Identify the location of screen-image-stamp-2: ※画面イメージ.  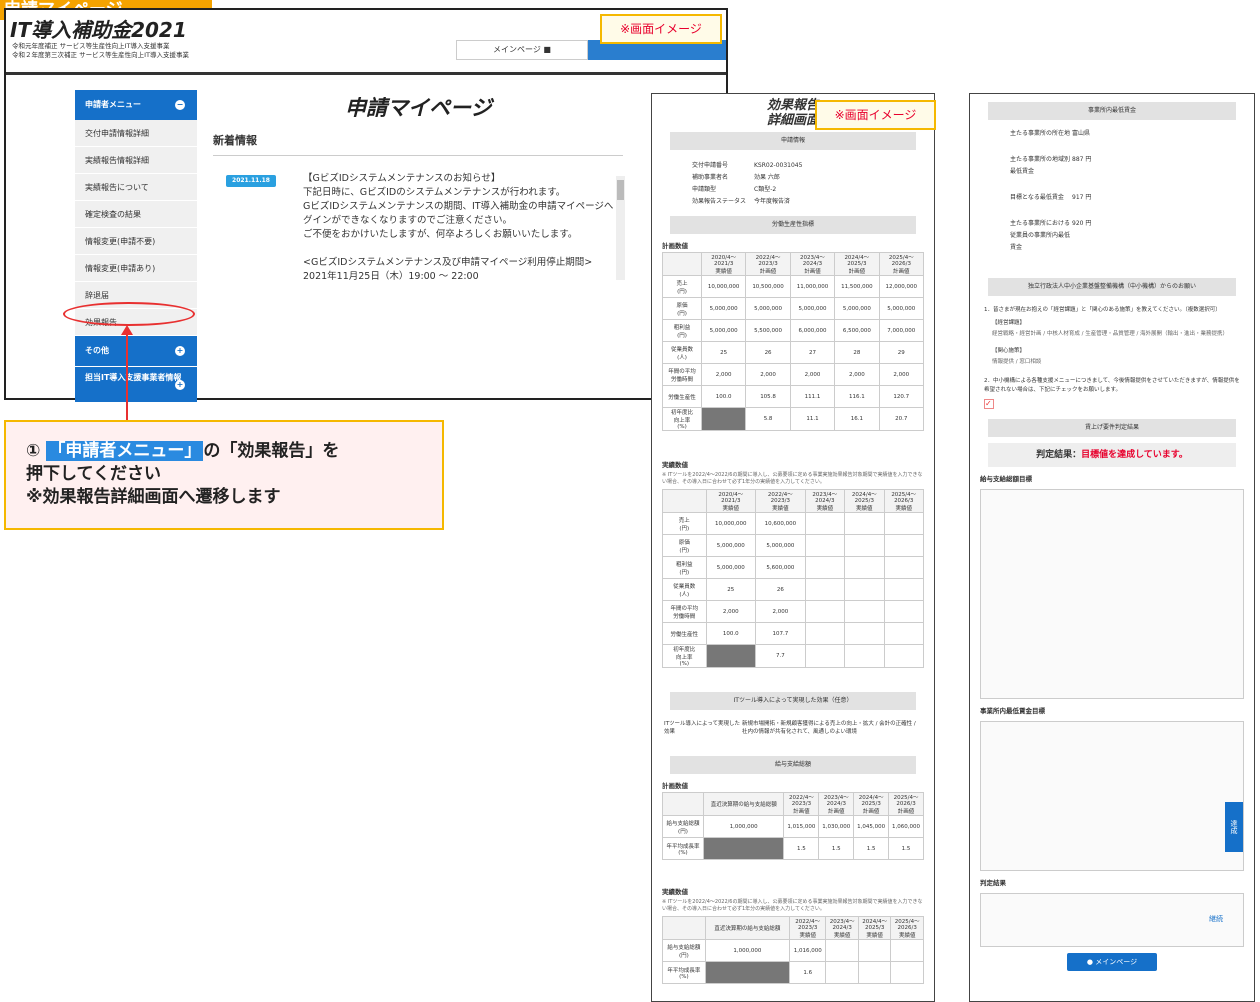
(875, 115).